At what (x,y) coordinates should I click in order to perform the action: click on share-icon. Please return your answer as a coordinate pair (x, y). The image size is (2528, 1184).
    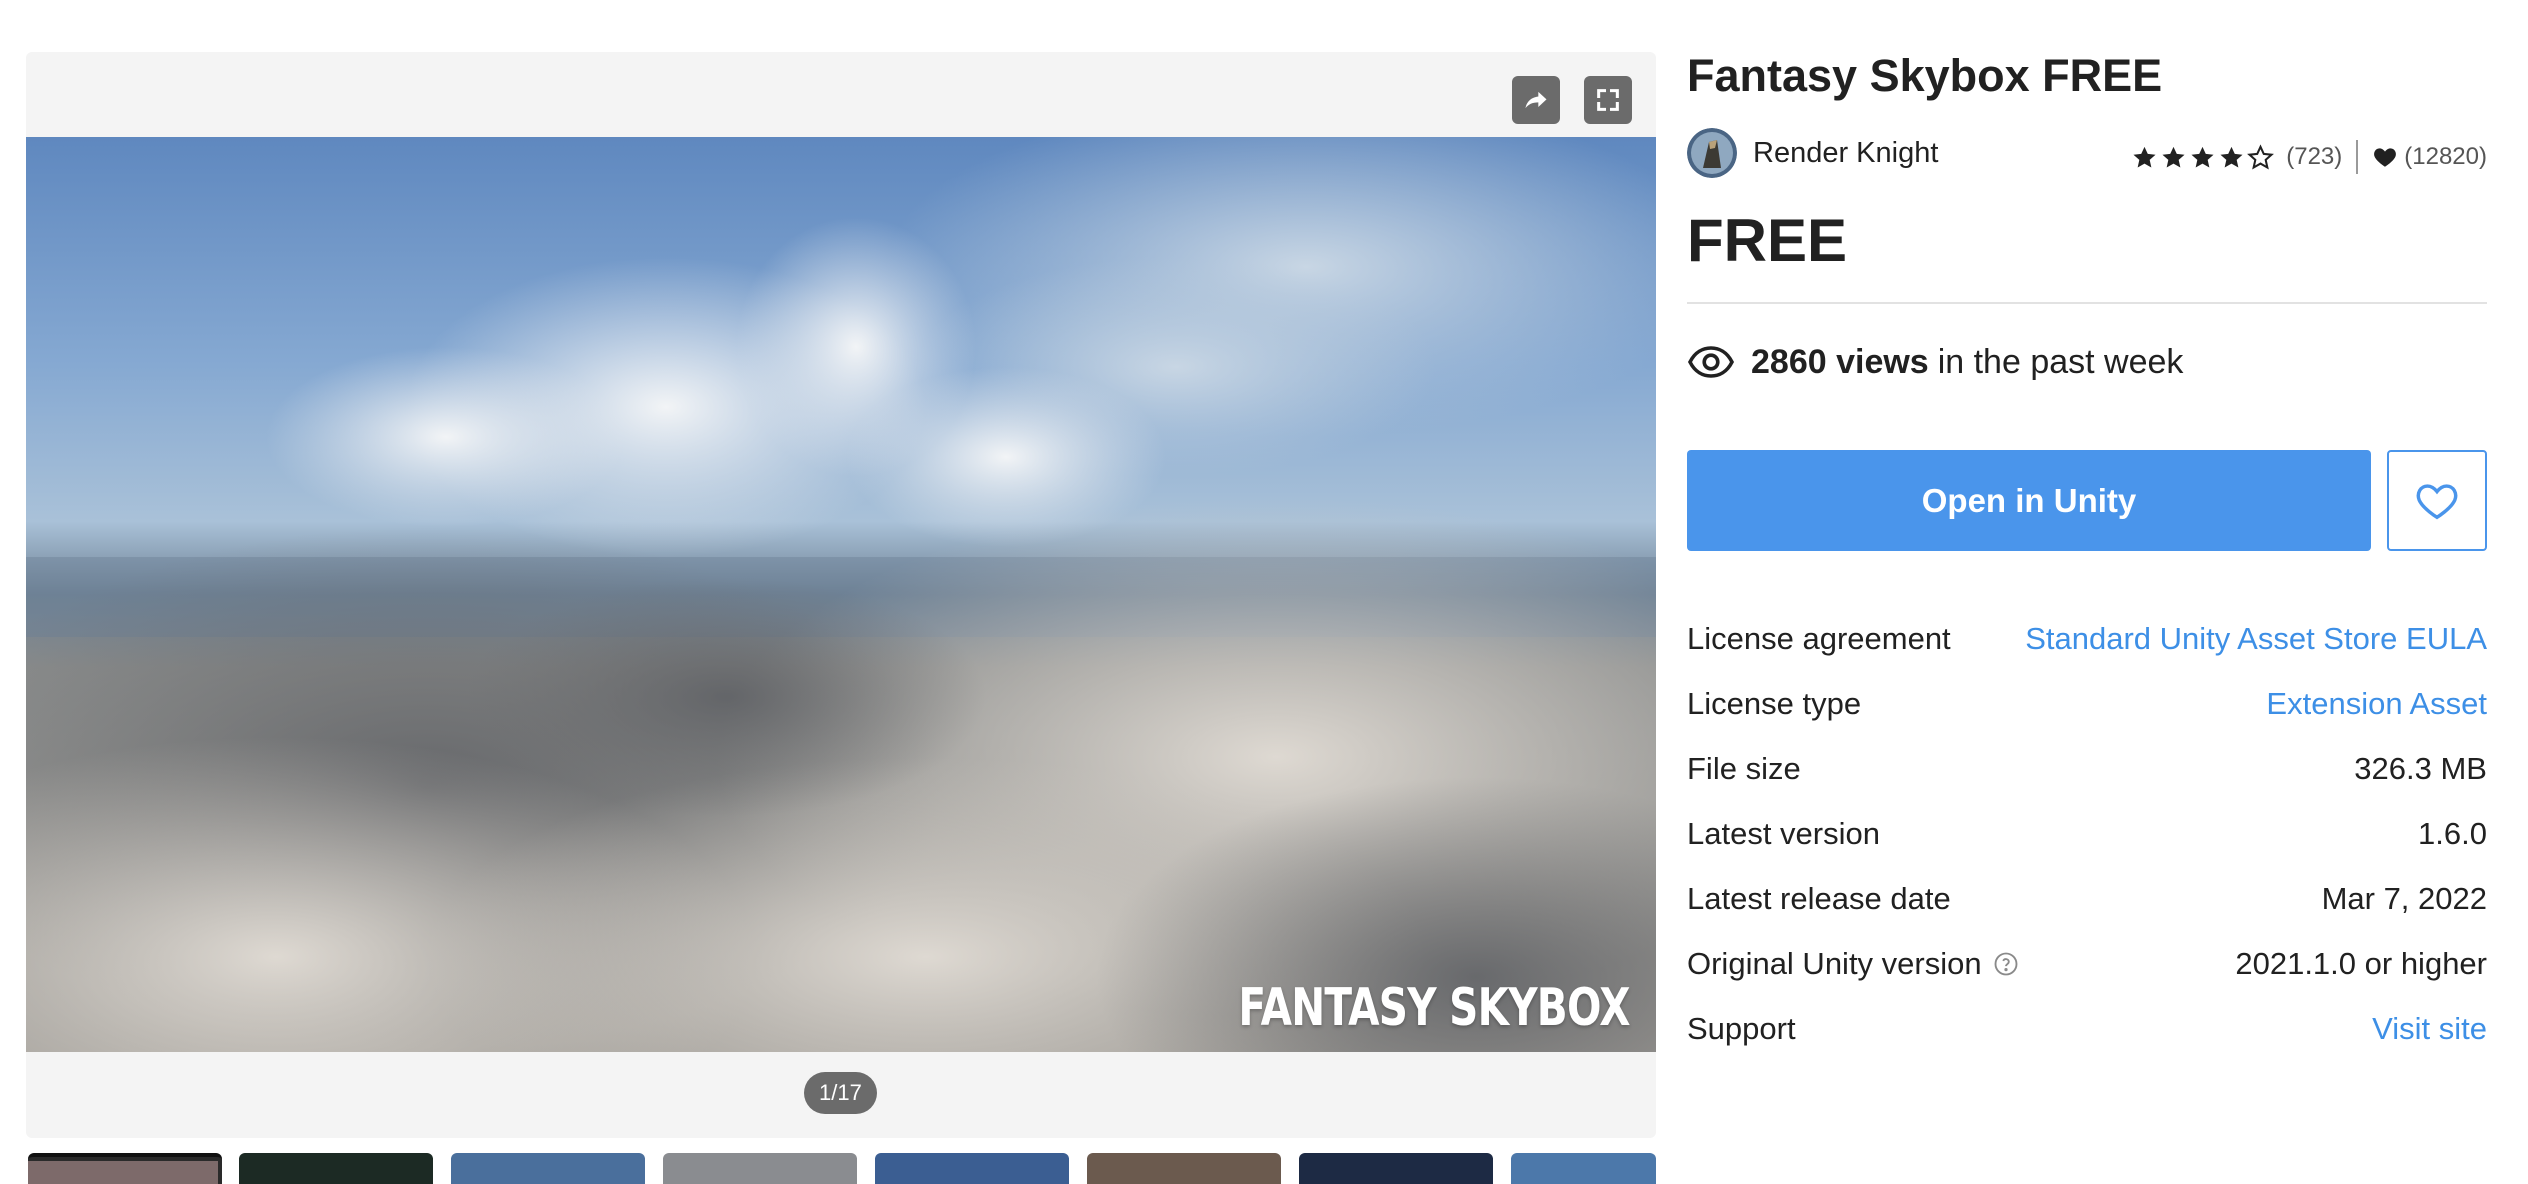
    Looking at the image, I should click on (1536, 100).